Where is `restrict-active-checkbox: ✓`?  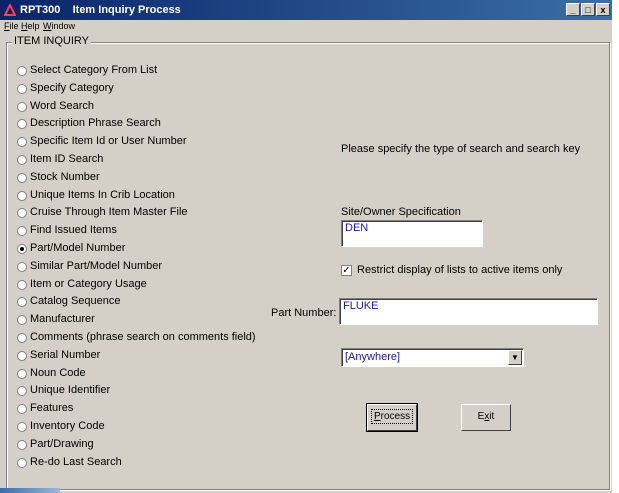
restrict-active-checkbox: ✓ is located at coordinates (346, 270).